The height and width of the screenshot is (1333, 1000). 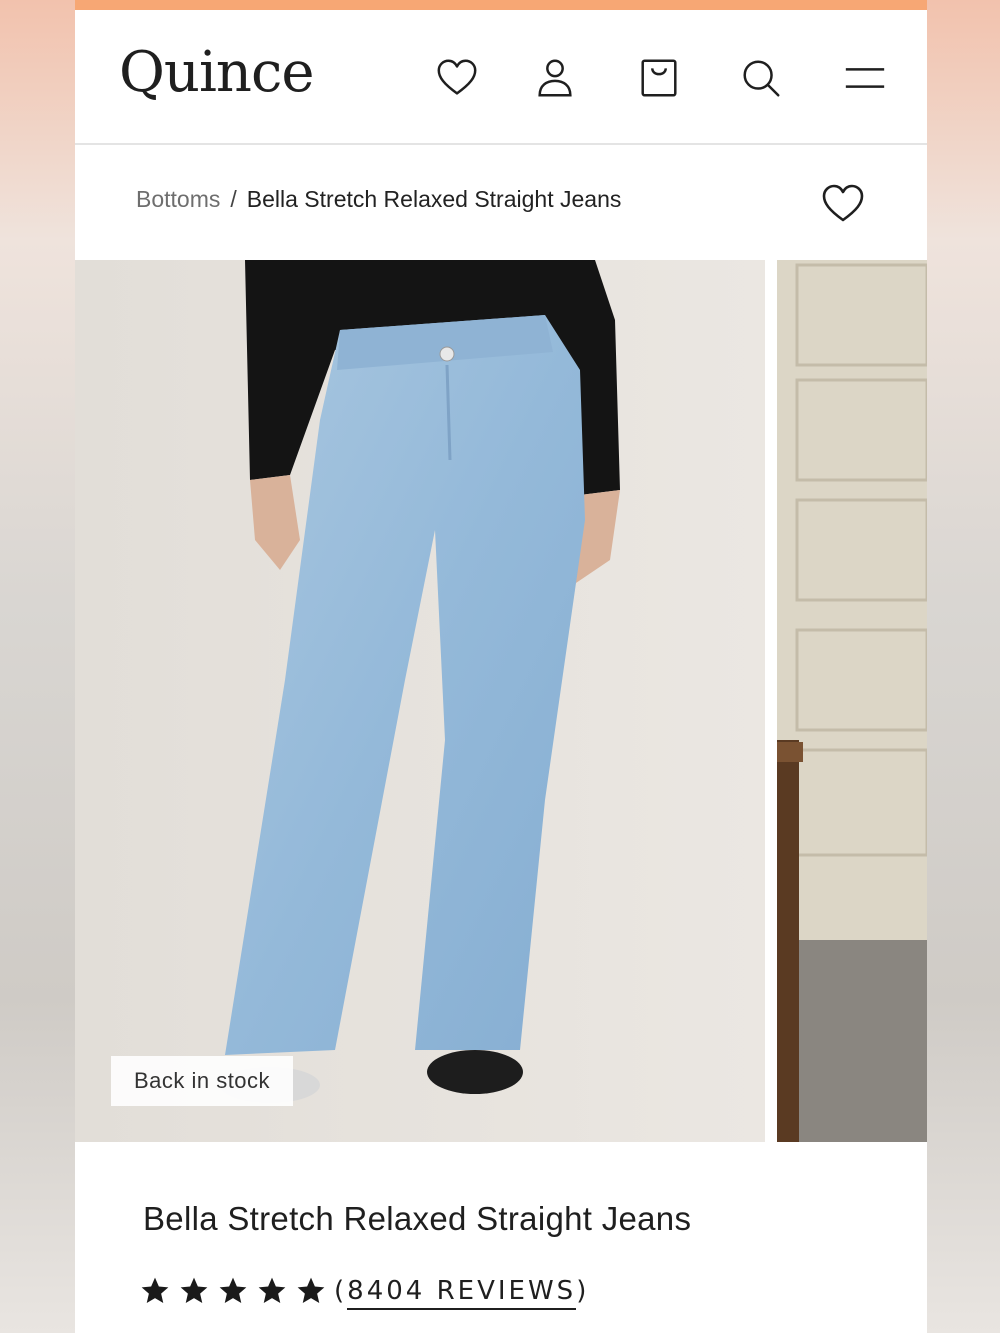 What do you see at coordinates (178, 199) in the screenshot?
I see `breadcrumb-bottoms-link: Bottoms` at bounding box center [178, 199].